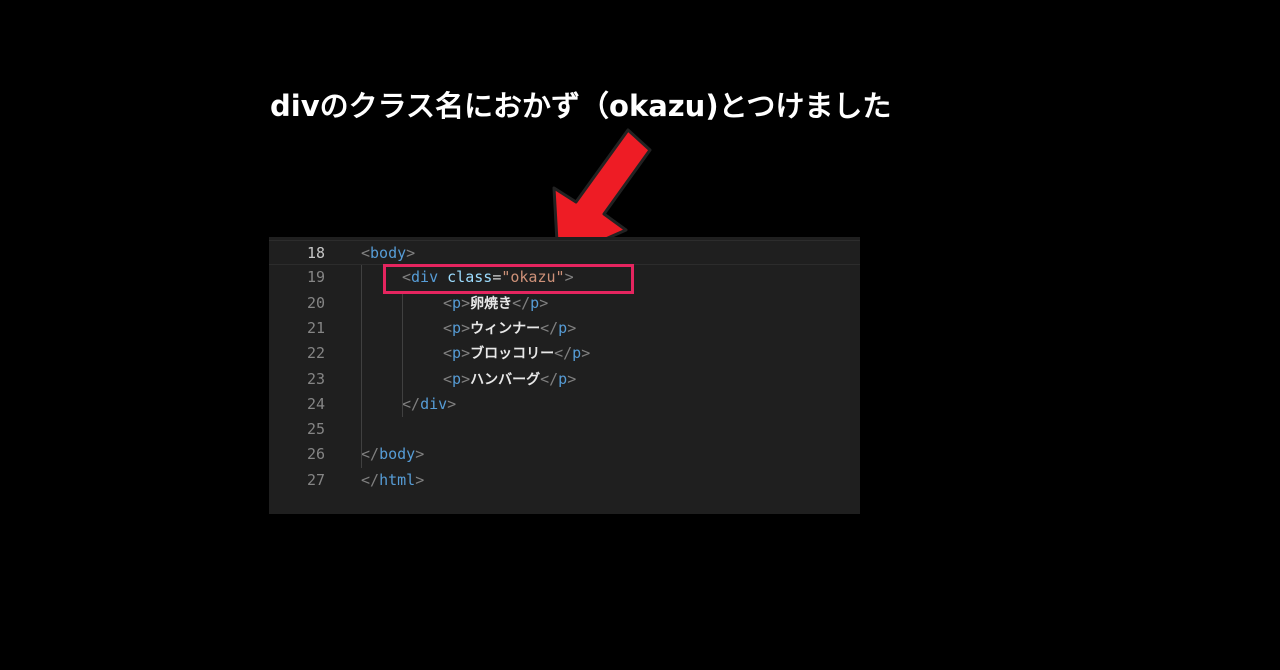 Image resolution: width=1280 pixels, height=670 pixels. What do you see at coordinates (315, 353) in the screenshot?
I see `line-number: 22` at bounding box center [315, 353].